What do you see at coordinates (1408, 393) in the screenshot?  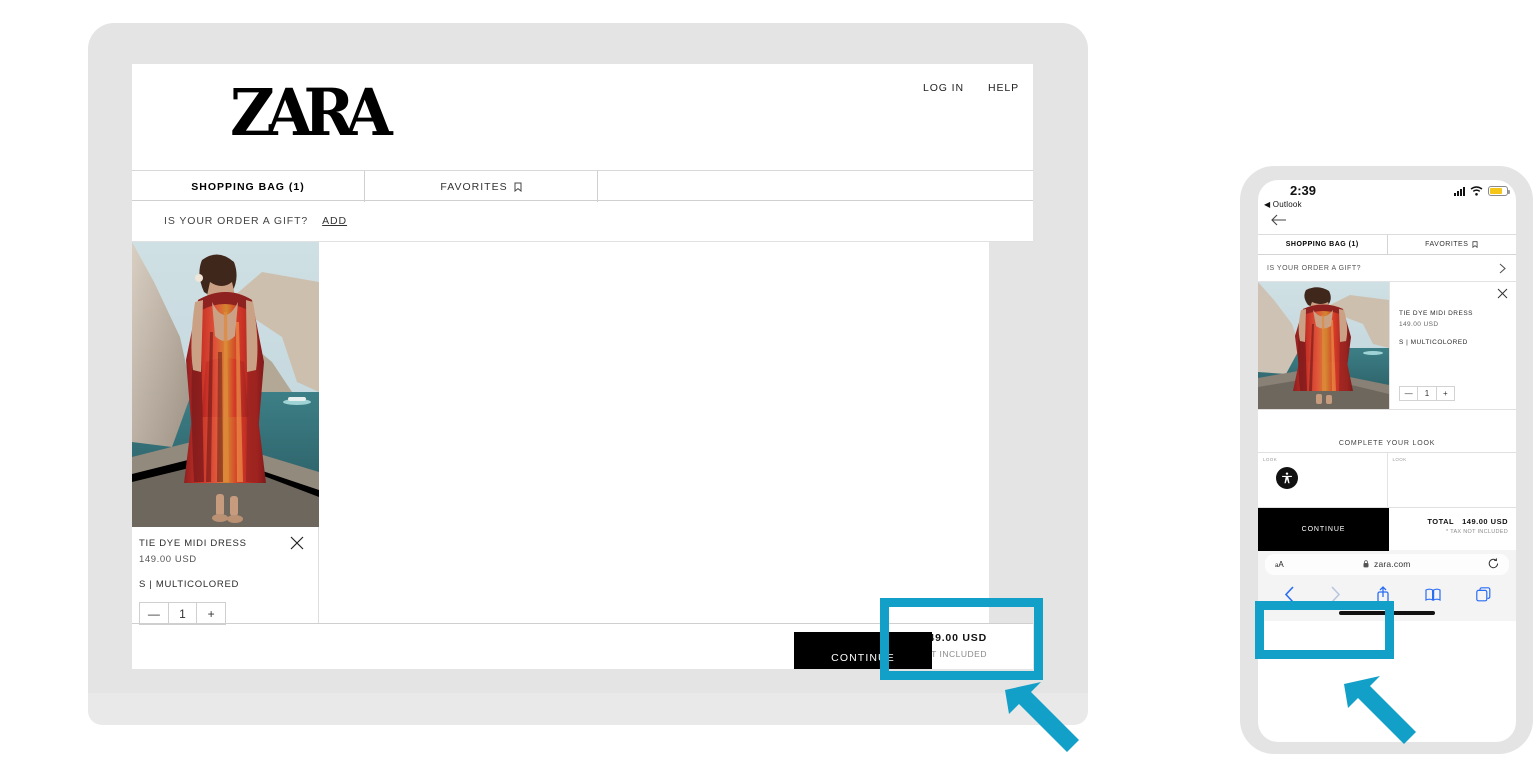 I see `phone-quantity-decrement-button: —` at bounding box center [1408, 393].